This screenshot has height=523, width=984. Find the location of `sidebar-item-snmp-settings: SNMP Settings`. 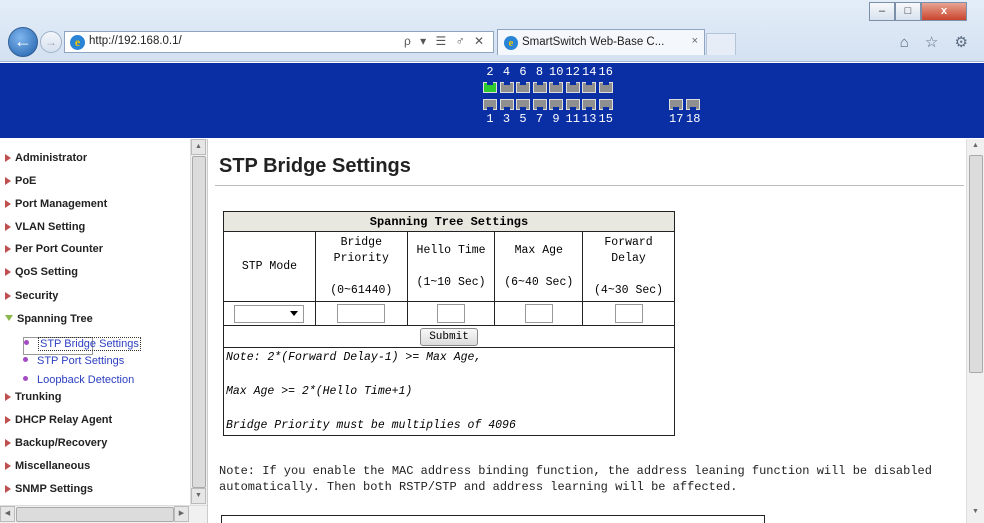

sidebar-item-snmp-settings: SNMP Settings is located at coordinates (49, 489).